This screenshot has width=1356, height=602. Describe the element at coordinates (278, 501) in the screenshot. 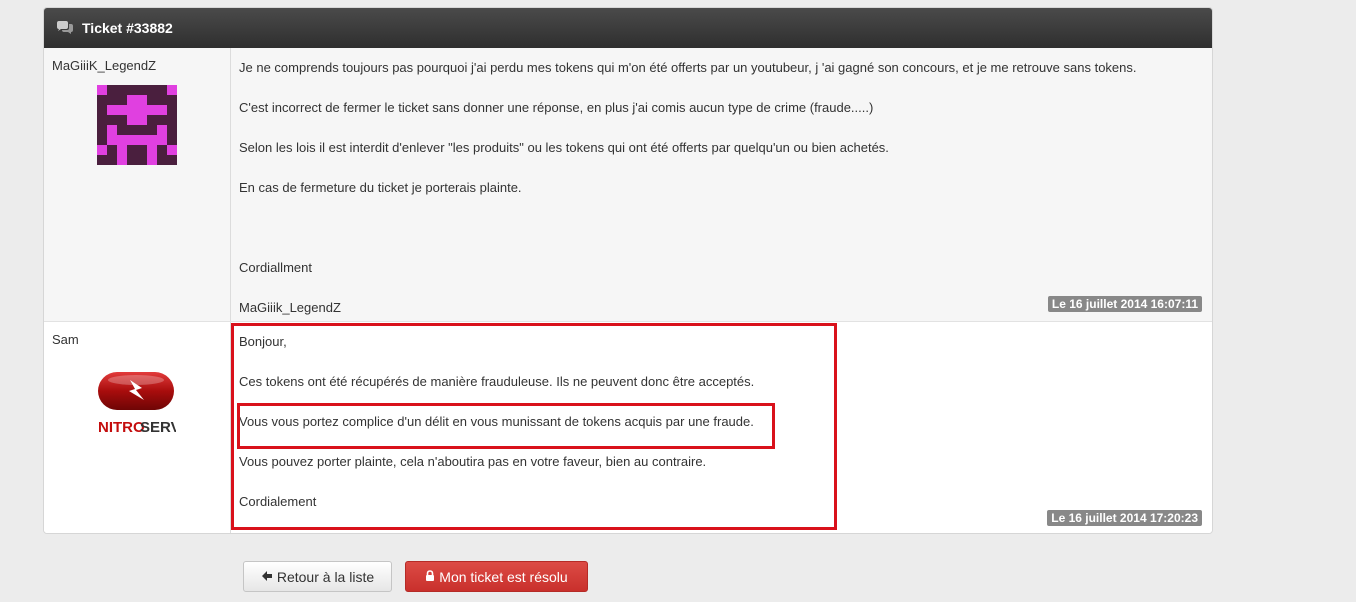

I see `message-line: Cordialement` at that location.